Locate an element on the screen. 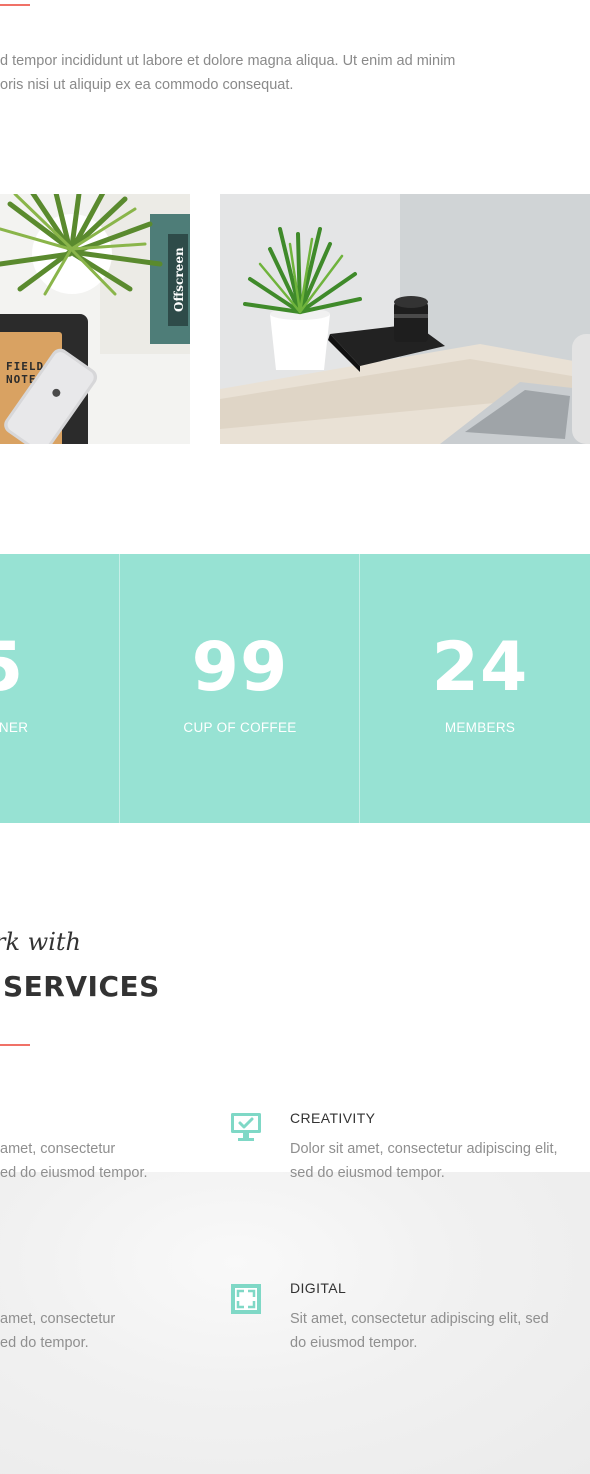 This screenshot has height=1474, width=590. service-heading-creativity: CREATIVITY is located at coordinates (333, 1118).